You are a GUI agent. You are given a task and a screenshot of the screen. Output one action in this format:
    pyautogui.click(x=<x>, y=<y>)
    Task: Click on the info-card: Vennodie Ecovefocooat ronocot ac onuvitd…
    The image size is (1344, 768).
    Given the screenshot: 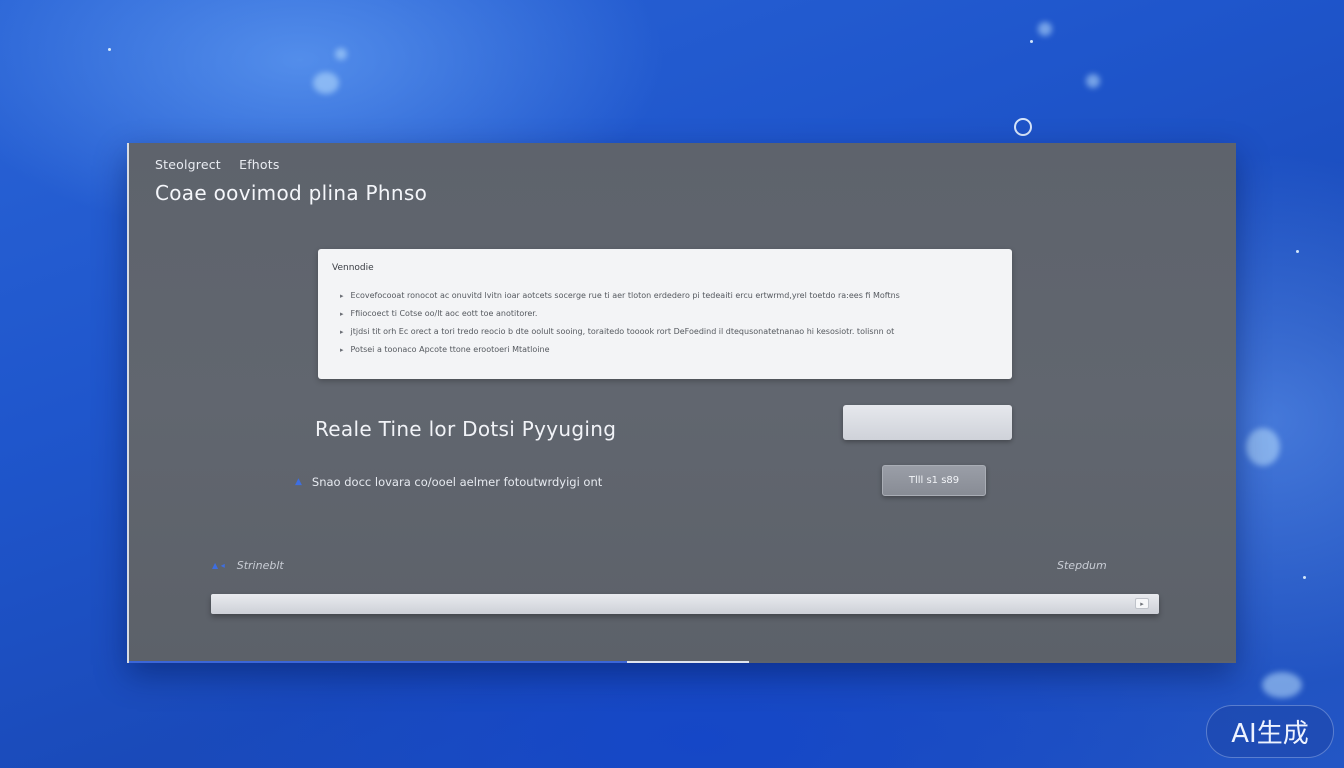 What is the action you would take?
    pyautogui.click(x=665, y=314)
    